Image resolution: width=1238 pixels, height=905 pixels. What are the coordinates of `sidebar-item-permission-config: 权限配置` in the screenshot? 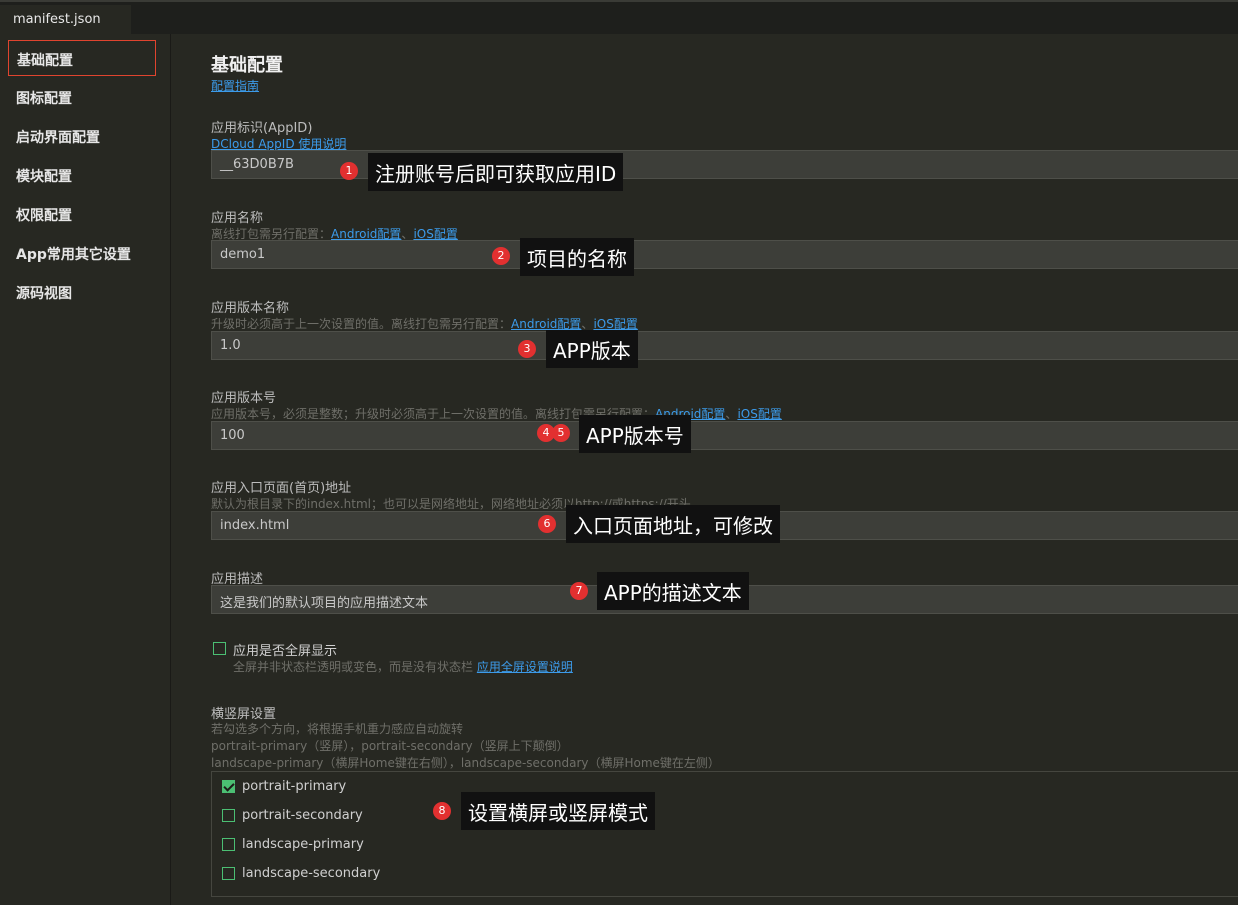 It's located at (82, 214).